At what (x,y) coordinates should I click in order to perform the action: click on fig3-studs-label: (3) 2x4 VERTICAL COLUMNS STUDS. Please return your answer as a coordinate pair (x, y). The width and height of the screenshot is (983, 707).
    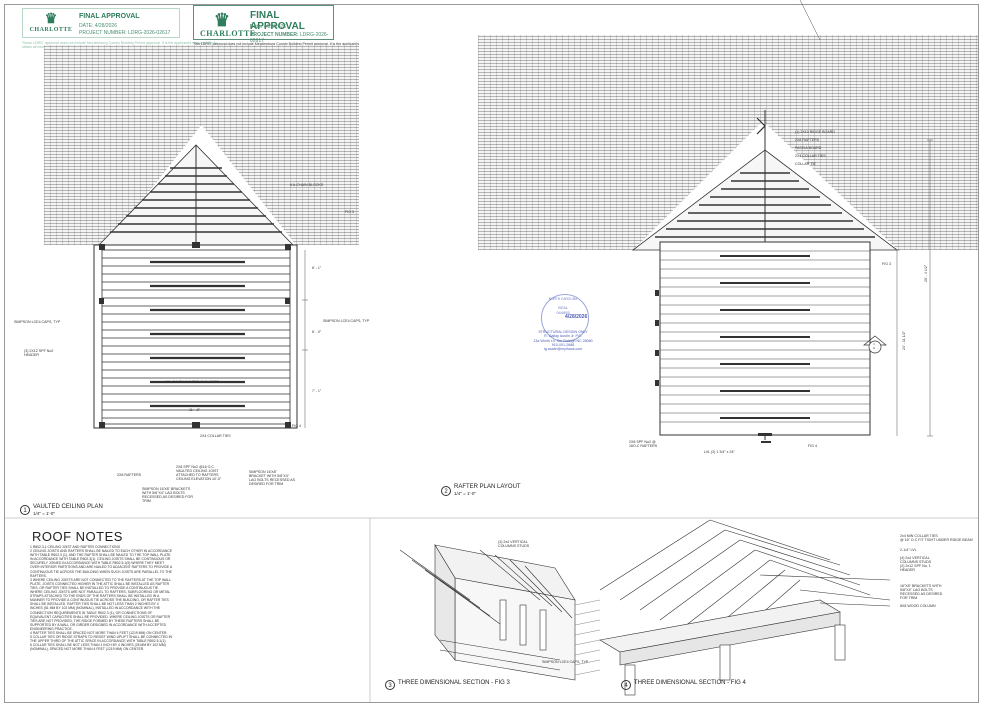
    Looking at the image, I should click on (514, 544).